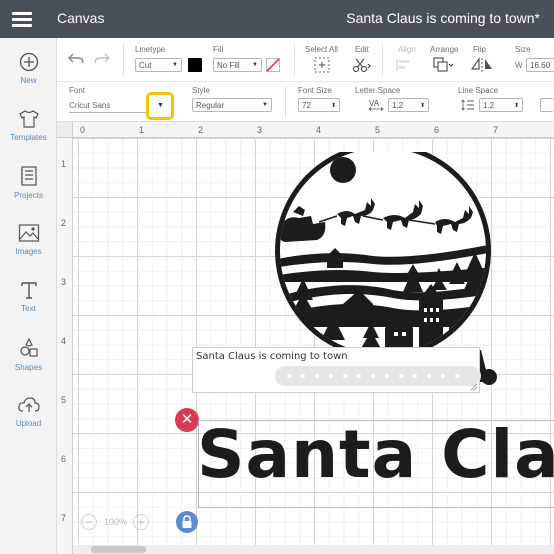  Describe the element at coordinates (201, 90) in the screenshot. I see `style-label: Style` at that location.